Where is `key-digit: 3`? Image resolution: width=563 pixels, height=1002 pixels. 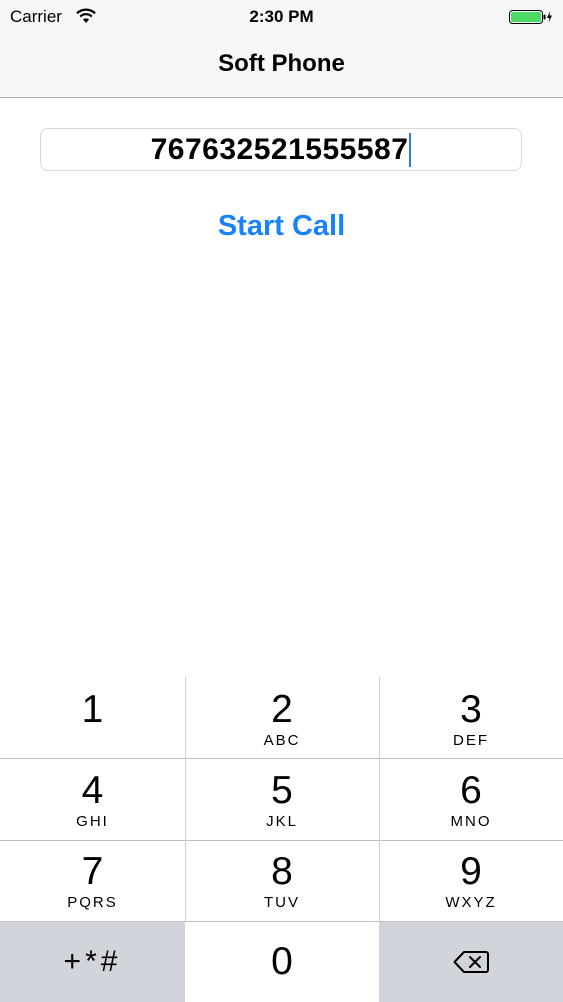 key-digit: 3 is located at coordinates (471, 709).